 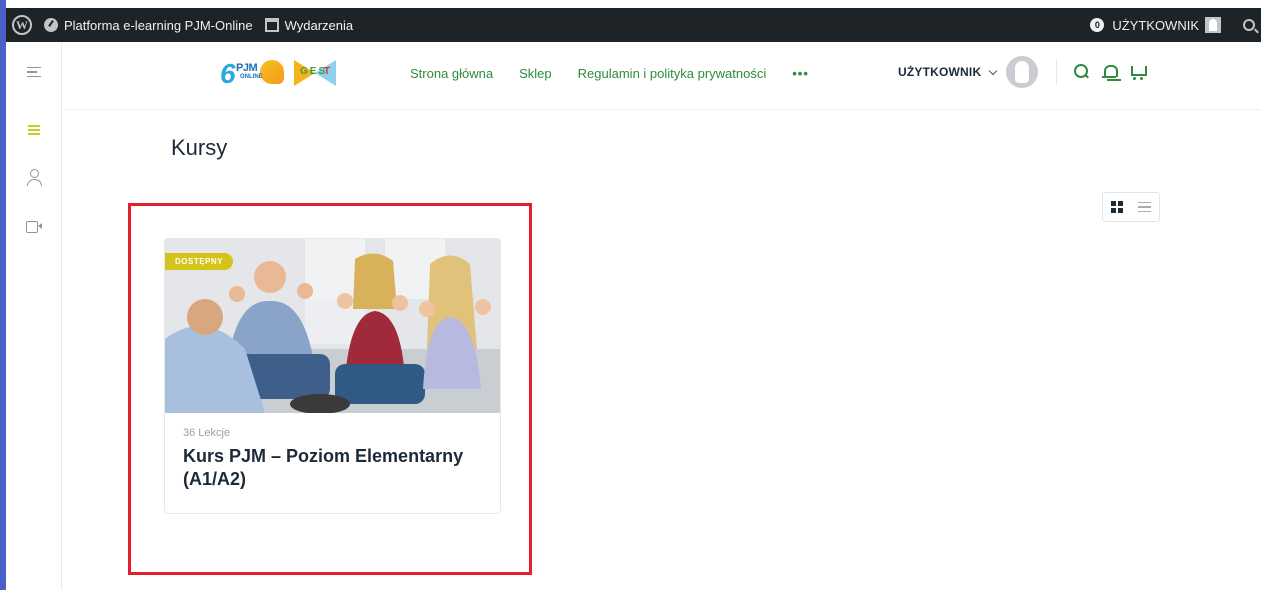 What do you see at coordinates (1110, 72) in the screenshot?
I see `bell-icon` at bounding box center [1110, 72].